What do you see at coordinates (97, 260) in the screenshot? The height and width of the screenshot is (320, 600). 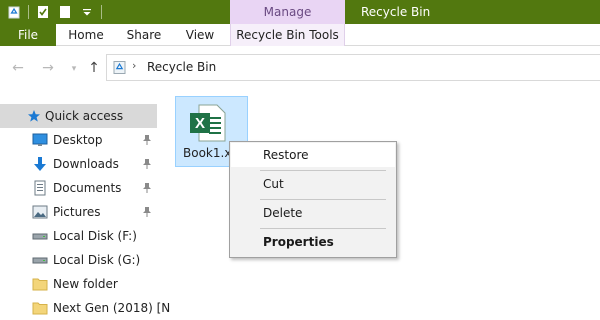 I see `nav-label: Local Disk (G:)` at bounding box center [97, 260].